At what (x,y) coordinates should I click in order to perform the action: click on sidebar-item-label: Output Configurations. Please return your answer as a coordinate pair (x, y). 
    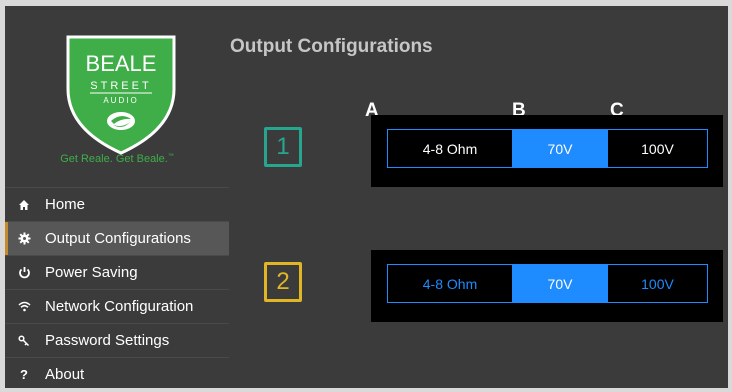
    Looking at the image, I should click on (118, 238).